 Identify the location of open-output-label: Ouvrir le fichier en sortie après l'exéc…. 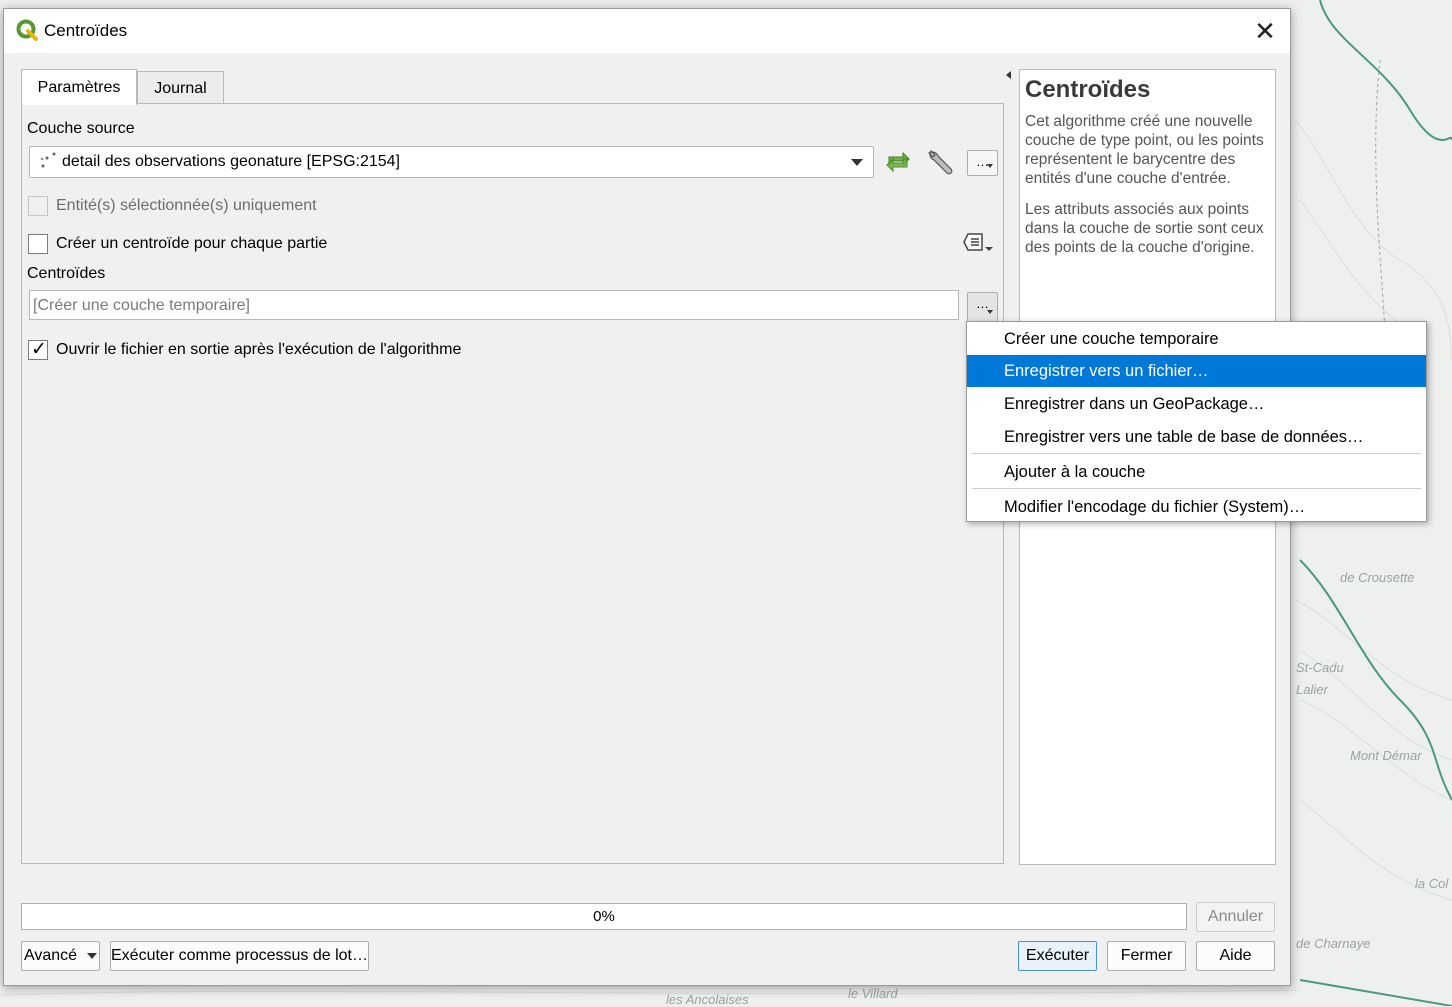
(259, 349).